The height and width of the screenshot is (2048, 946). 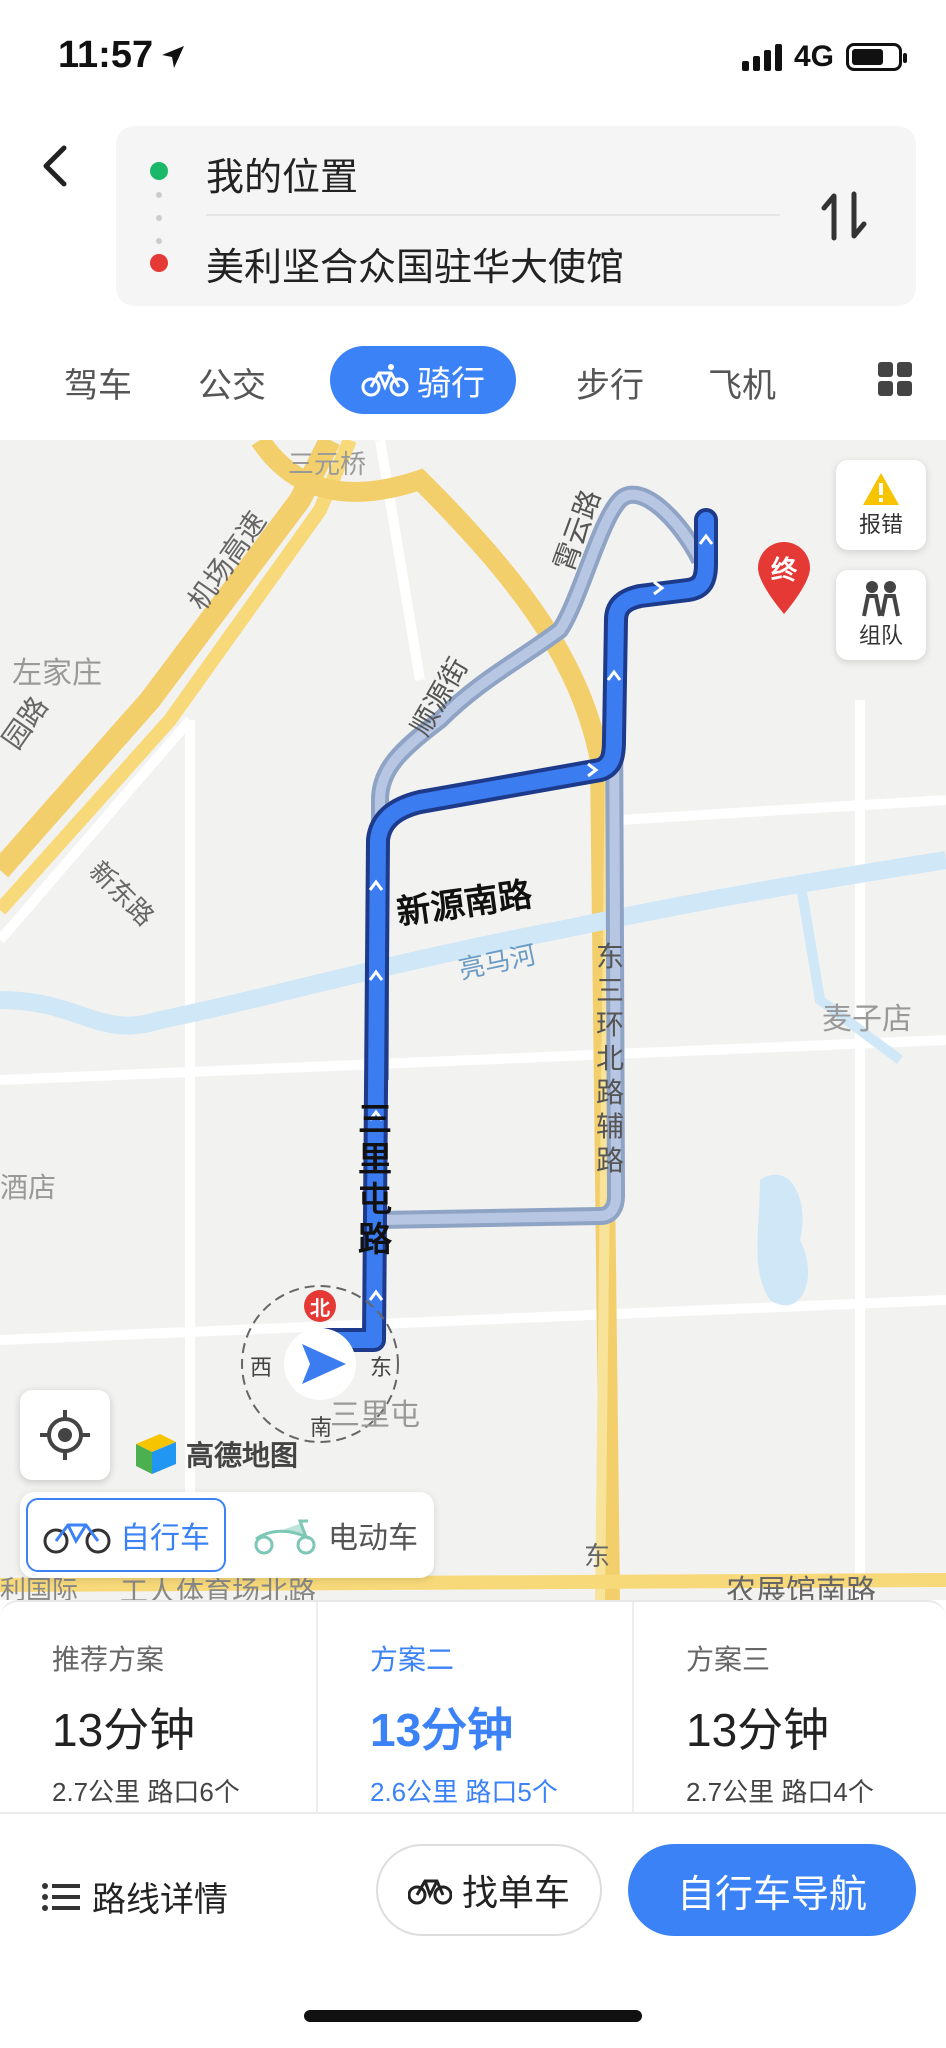 I want to click on compass-south: 南, so click(x=321, y=1427).